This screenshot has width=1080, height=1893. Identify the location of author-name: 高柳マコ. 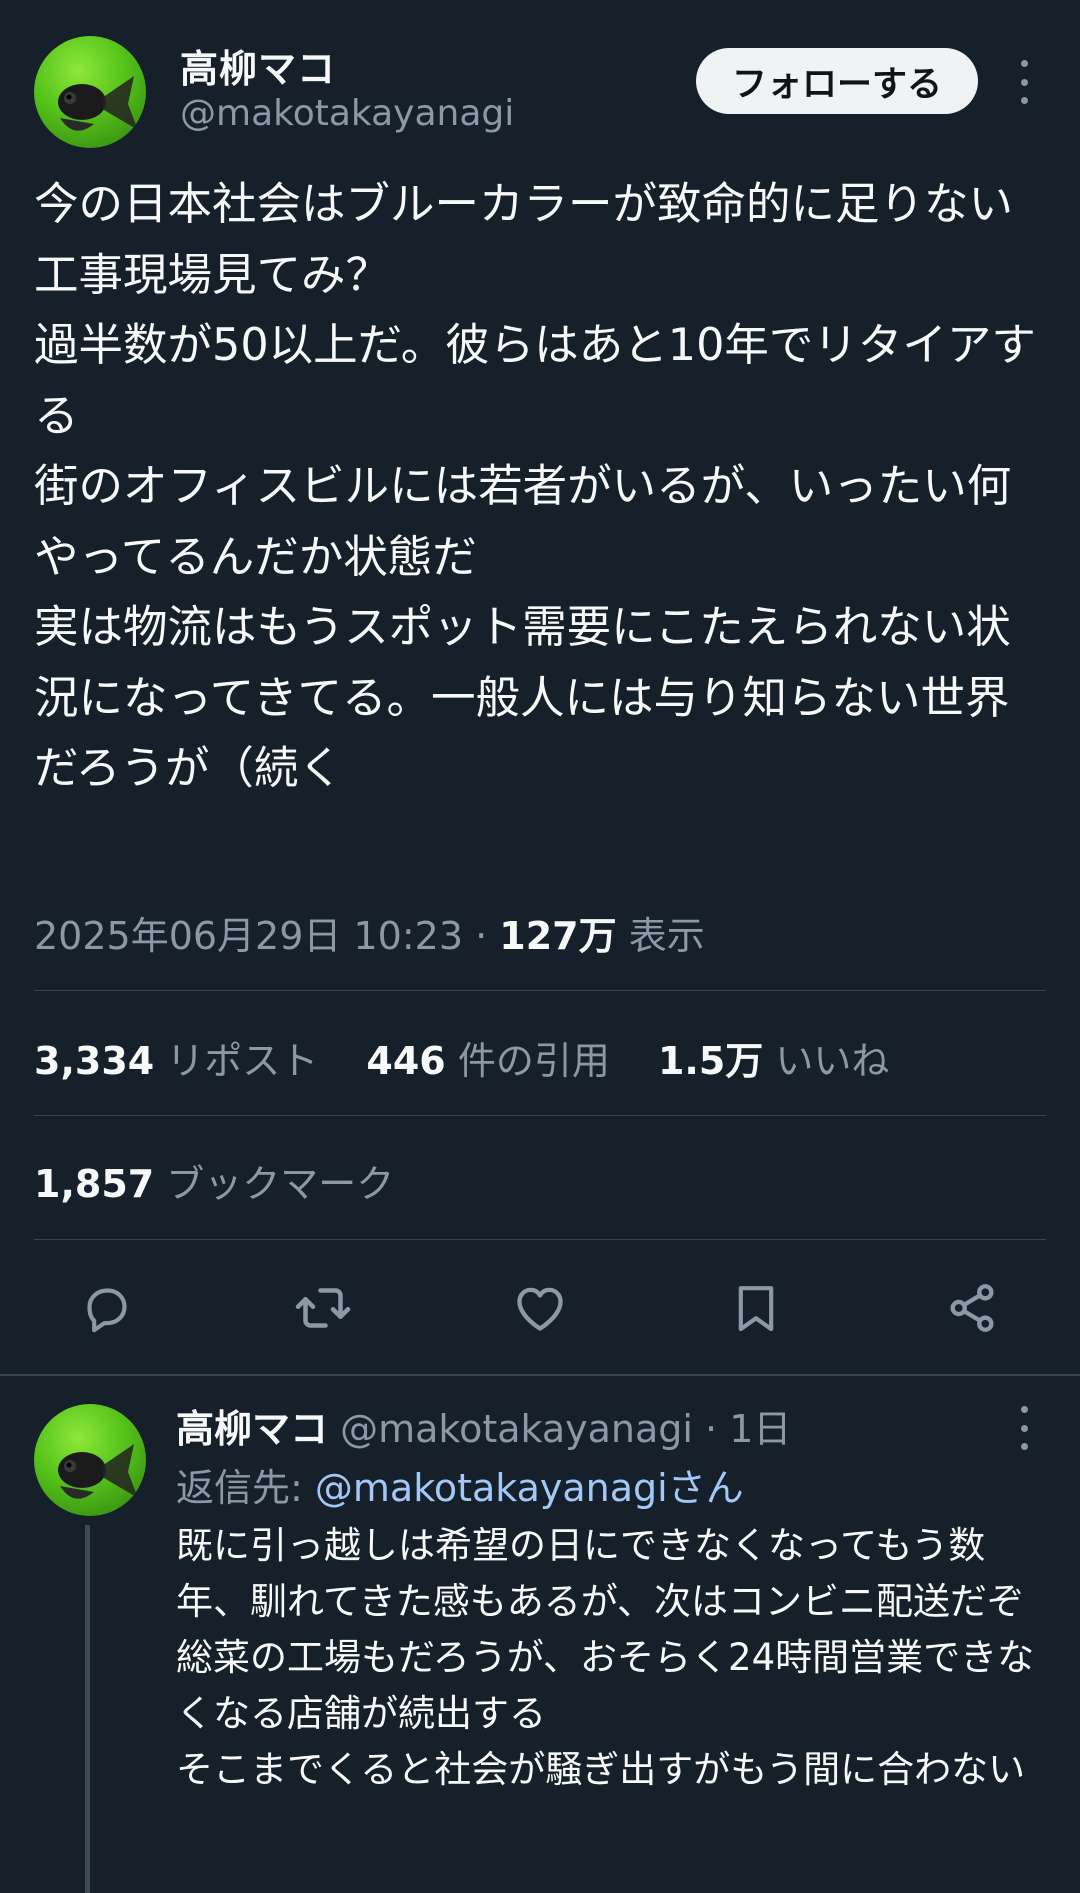
(258, 65).